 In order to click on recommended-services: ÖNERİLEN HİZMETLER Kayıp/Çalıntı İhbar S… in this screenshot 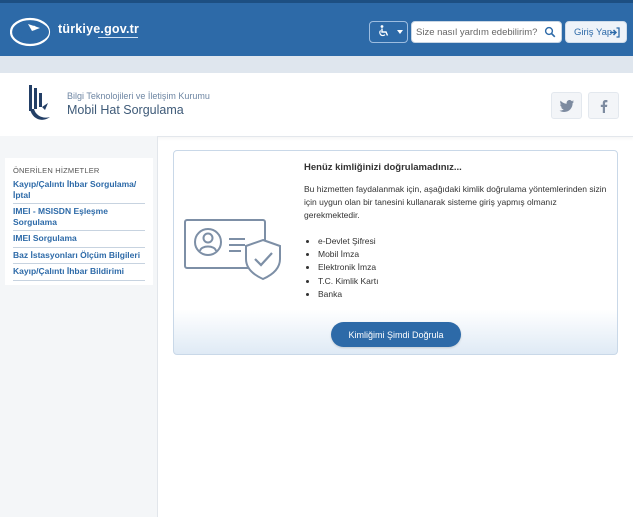, I will do `click(79, 221)`.